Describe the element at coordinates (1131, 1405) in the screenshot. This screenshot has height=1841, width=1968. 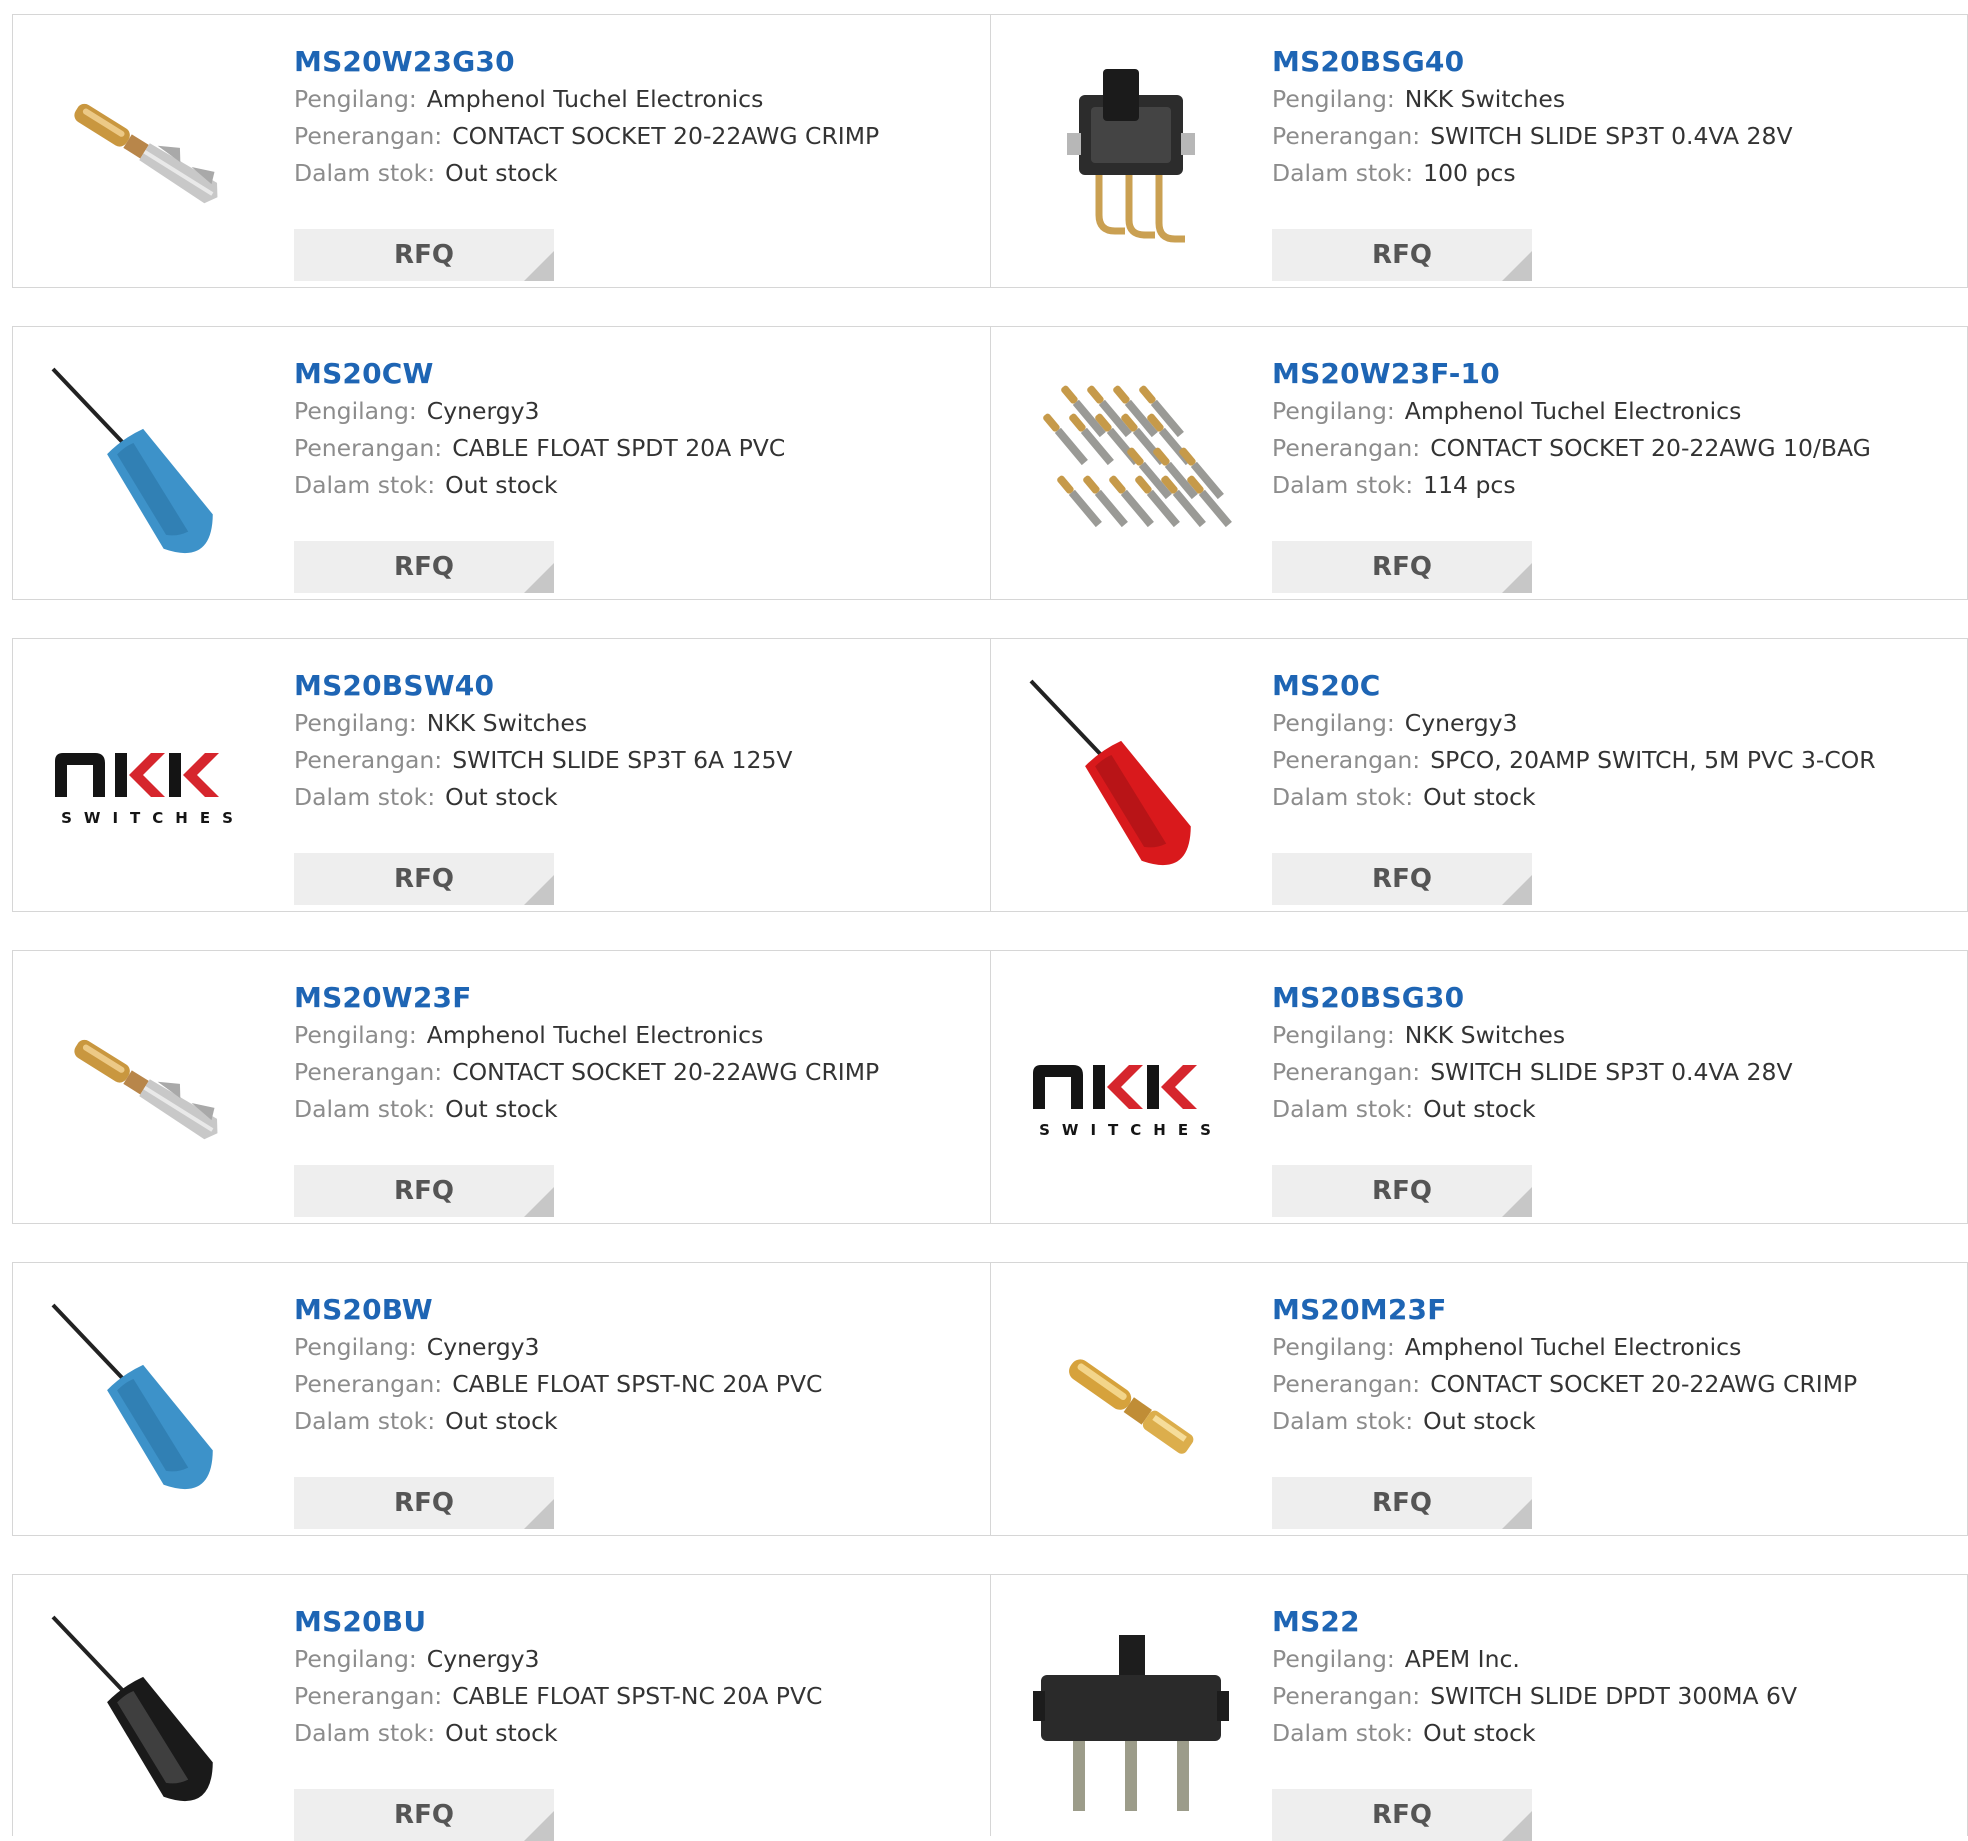
I see `gold-contact-image` at that location.